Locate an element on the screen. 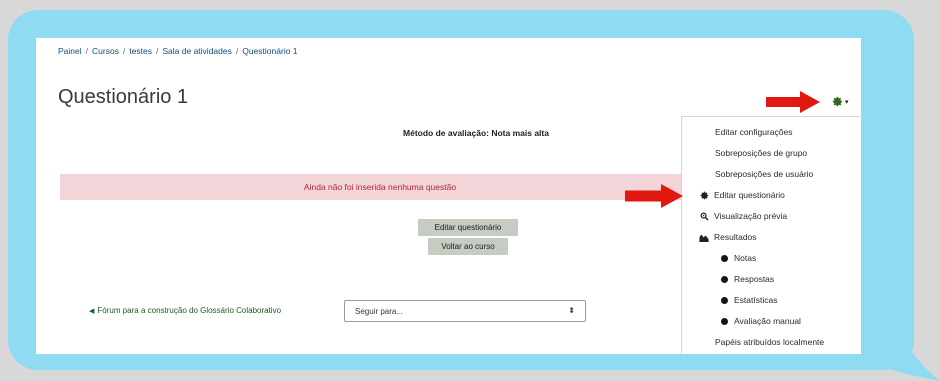 This screenshot has height=381, width=940. settings-menu-toggle: ▾ is located at coordinates (840, 101).